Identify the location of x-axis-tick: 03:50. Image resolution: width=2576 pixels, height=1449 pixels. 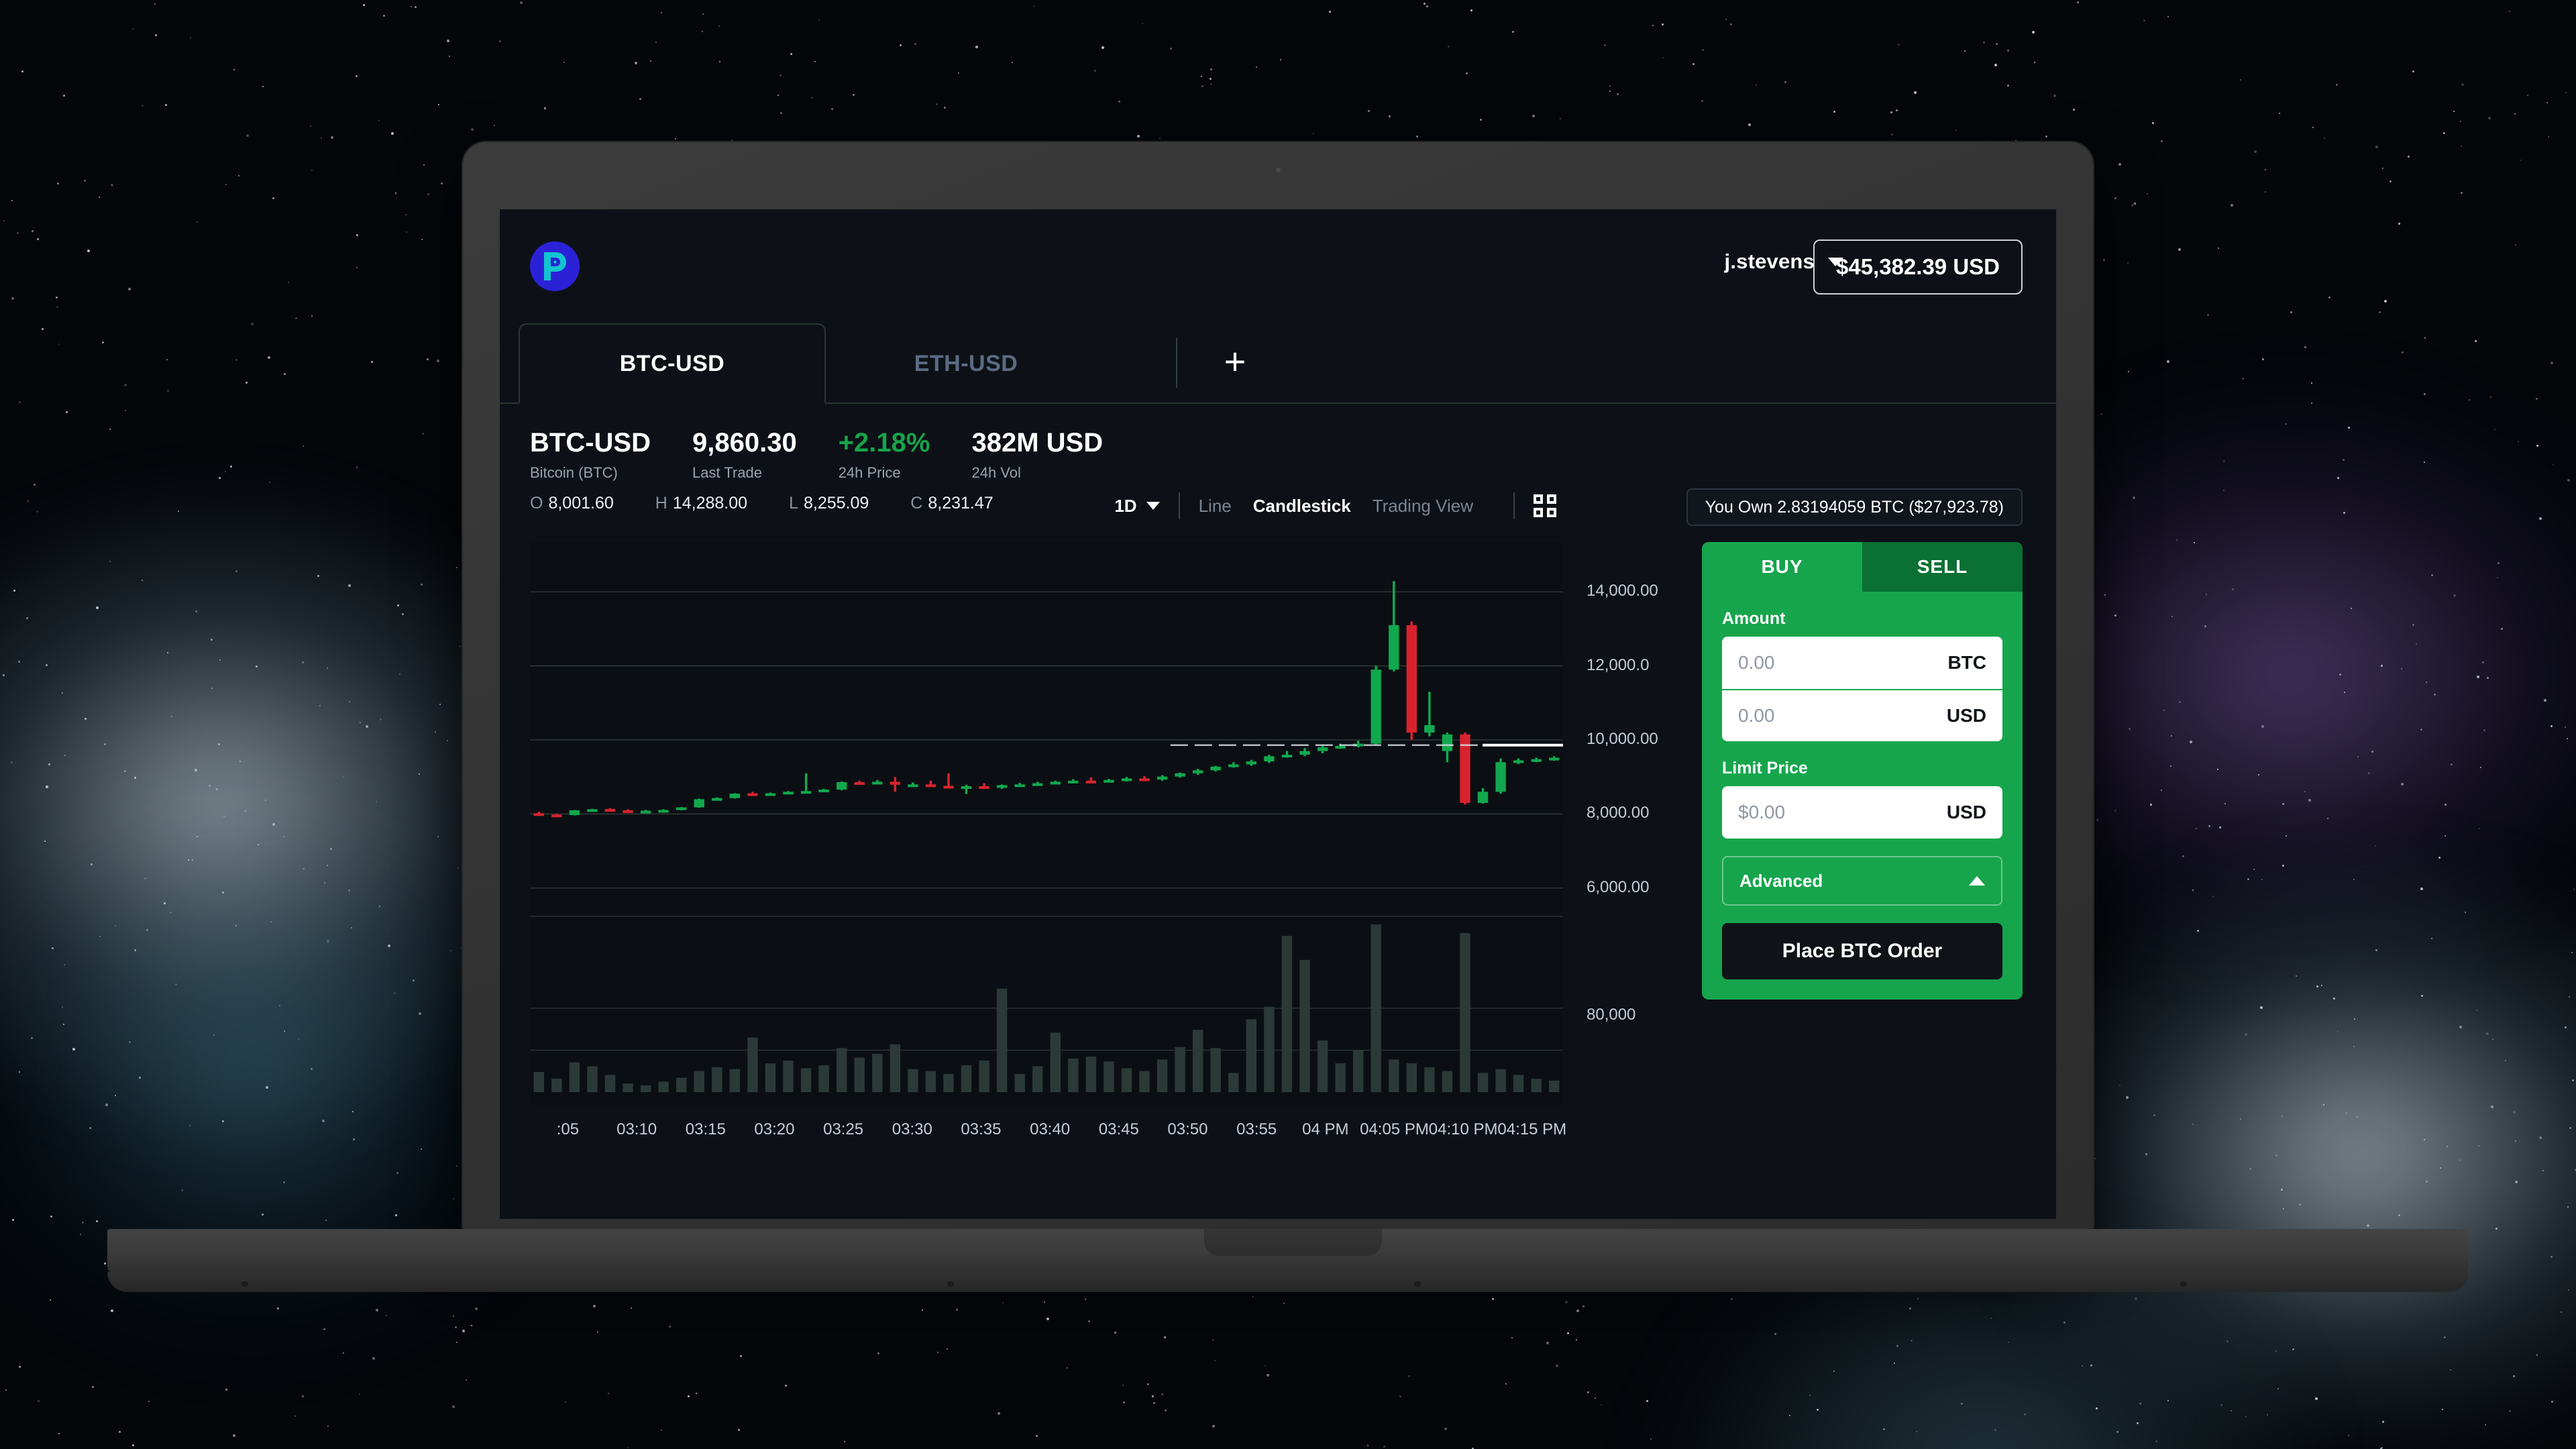
(1187, 1129).